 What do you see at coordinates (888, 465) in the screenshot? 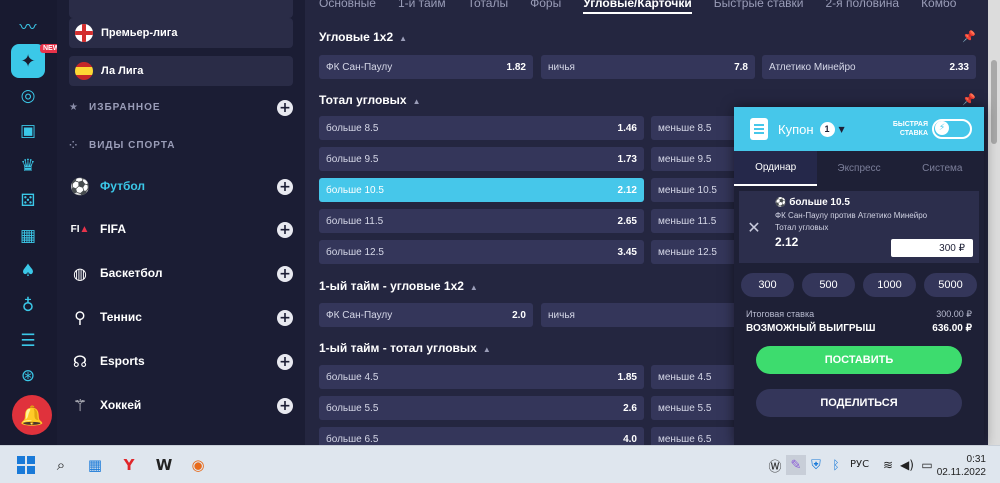
I see `wifi-icon: ≋` at bounding box center [888, 465].